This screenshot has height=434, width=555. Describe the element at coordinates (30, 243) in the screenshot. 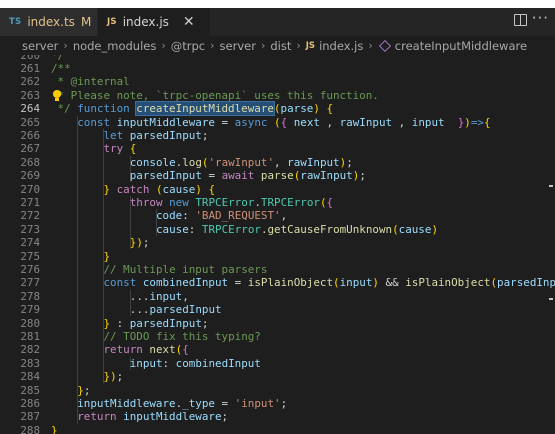

I see `line-number: 274` at that location.